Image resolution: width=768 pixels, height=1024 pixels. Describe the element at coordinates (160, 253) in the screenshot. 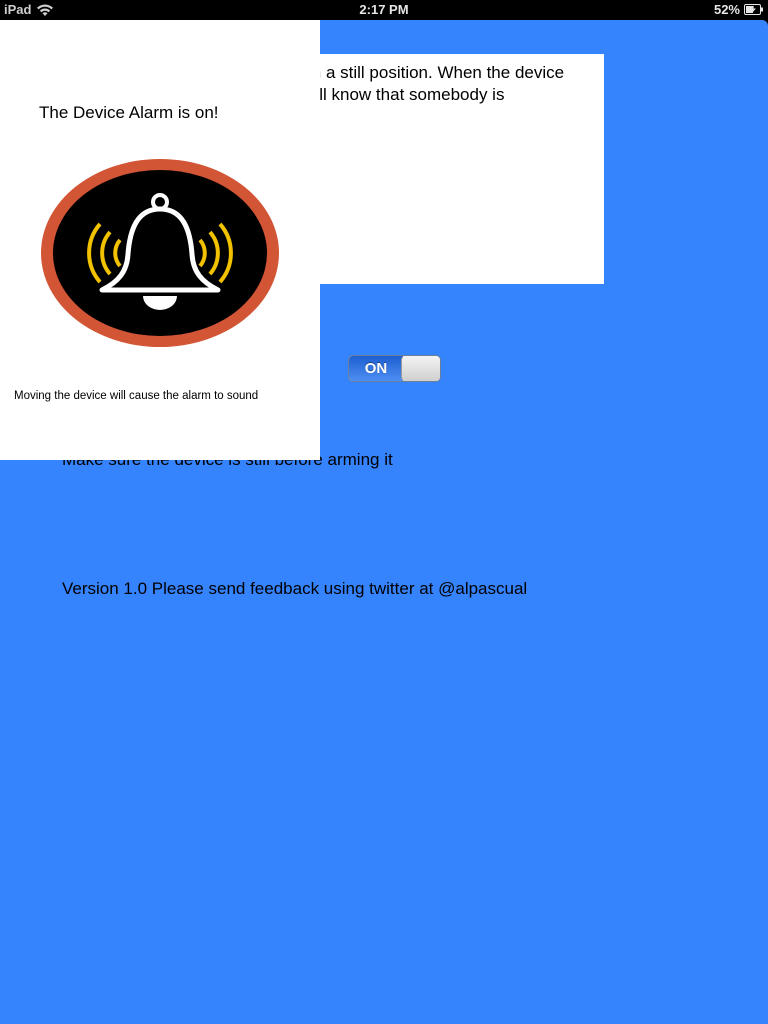

I see `alarm-bell-icon` at that location.